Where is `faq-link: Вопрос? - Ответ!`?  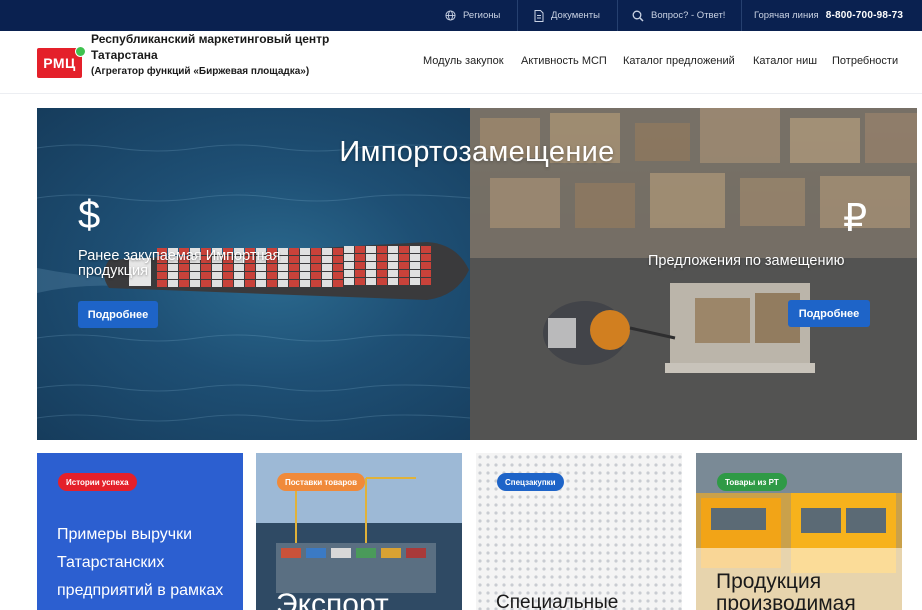 faq-link: Вопрос? - Ответ! is located at coordinates (678, 15).